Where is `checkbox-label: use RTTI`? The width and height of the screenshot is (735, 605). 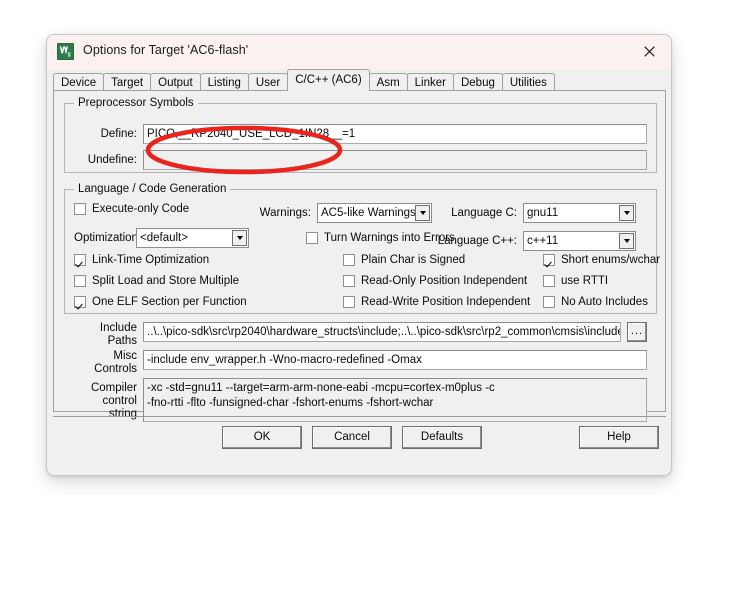 checkbox-label: use RTTI is located at coordinates (585, 281).